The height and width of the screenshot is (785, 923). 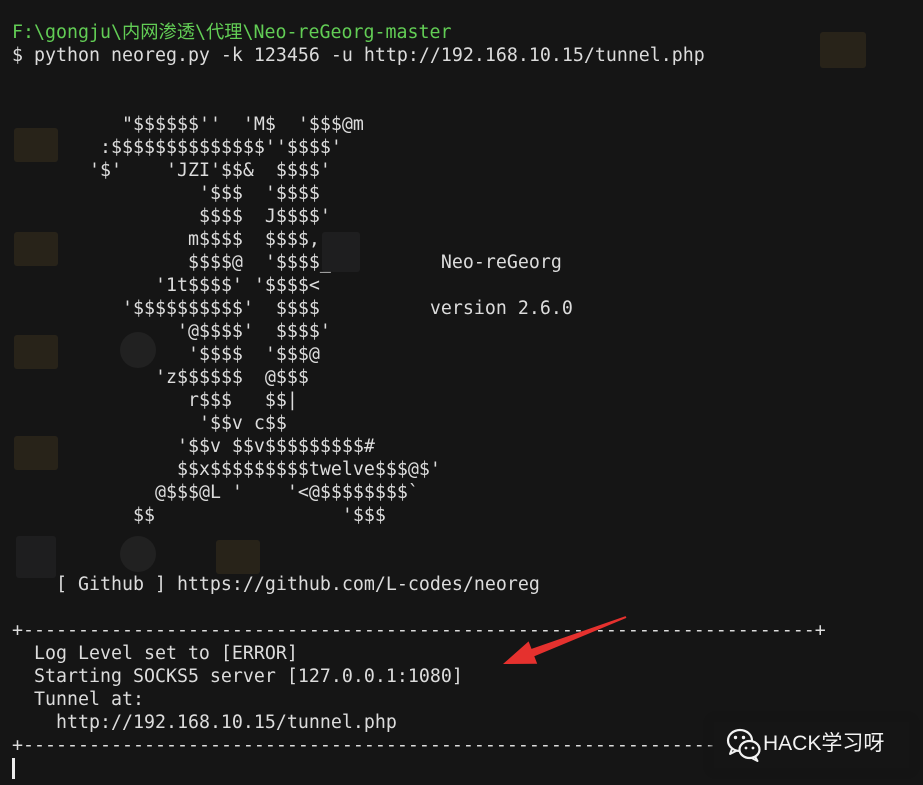 What do you see at coordinates (88, 699) in the screenshot?
I see `tunnel-label-line: Tunnel at:` at bounding box center [88, 699].